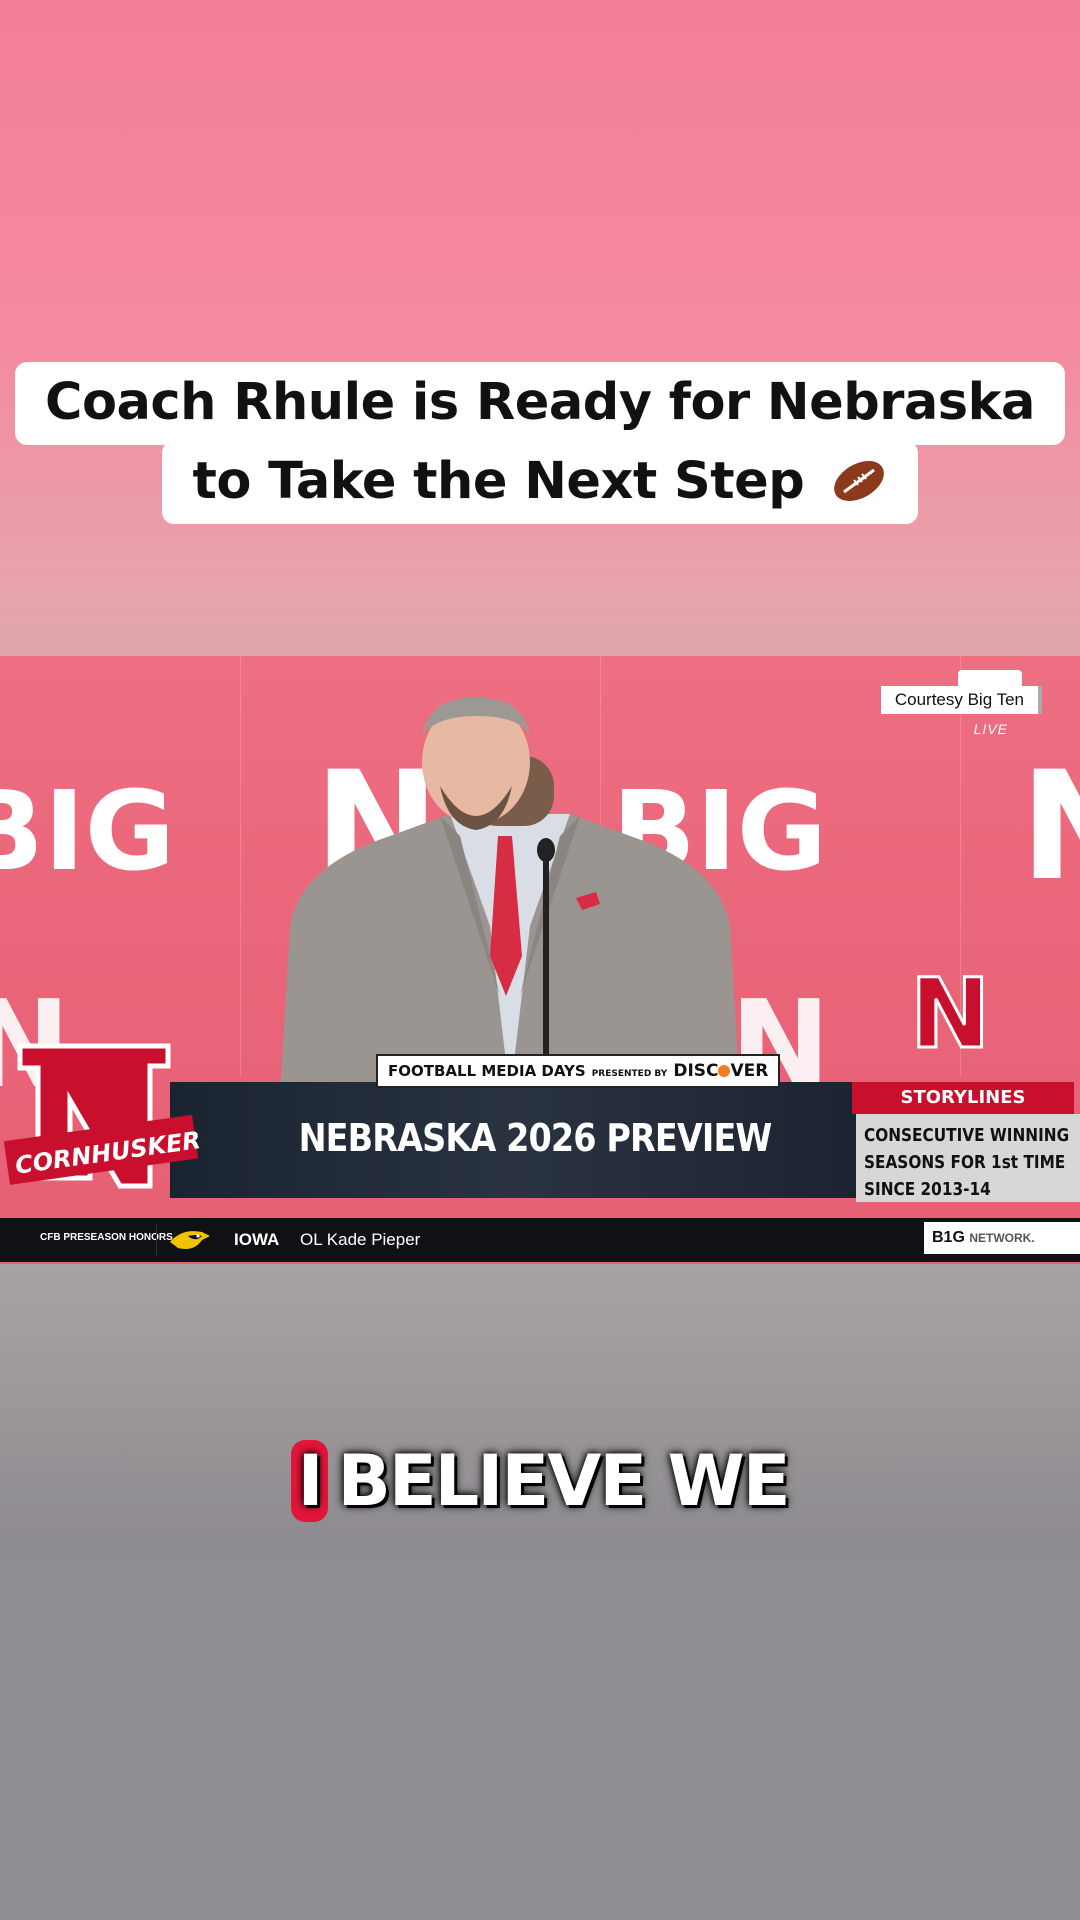 This screenshot has width=1080, height=1920. Describe the element at coordinates (101, 1116) in the screenshot. I see `cornhuskers-logo: CORNHUSKERS` at that location.